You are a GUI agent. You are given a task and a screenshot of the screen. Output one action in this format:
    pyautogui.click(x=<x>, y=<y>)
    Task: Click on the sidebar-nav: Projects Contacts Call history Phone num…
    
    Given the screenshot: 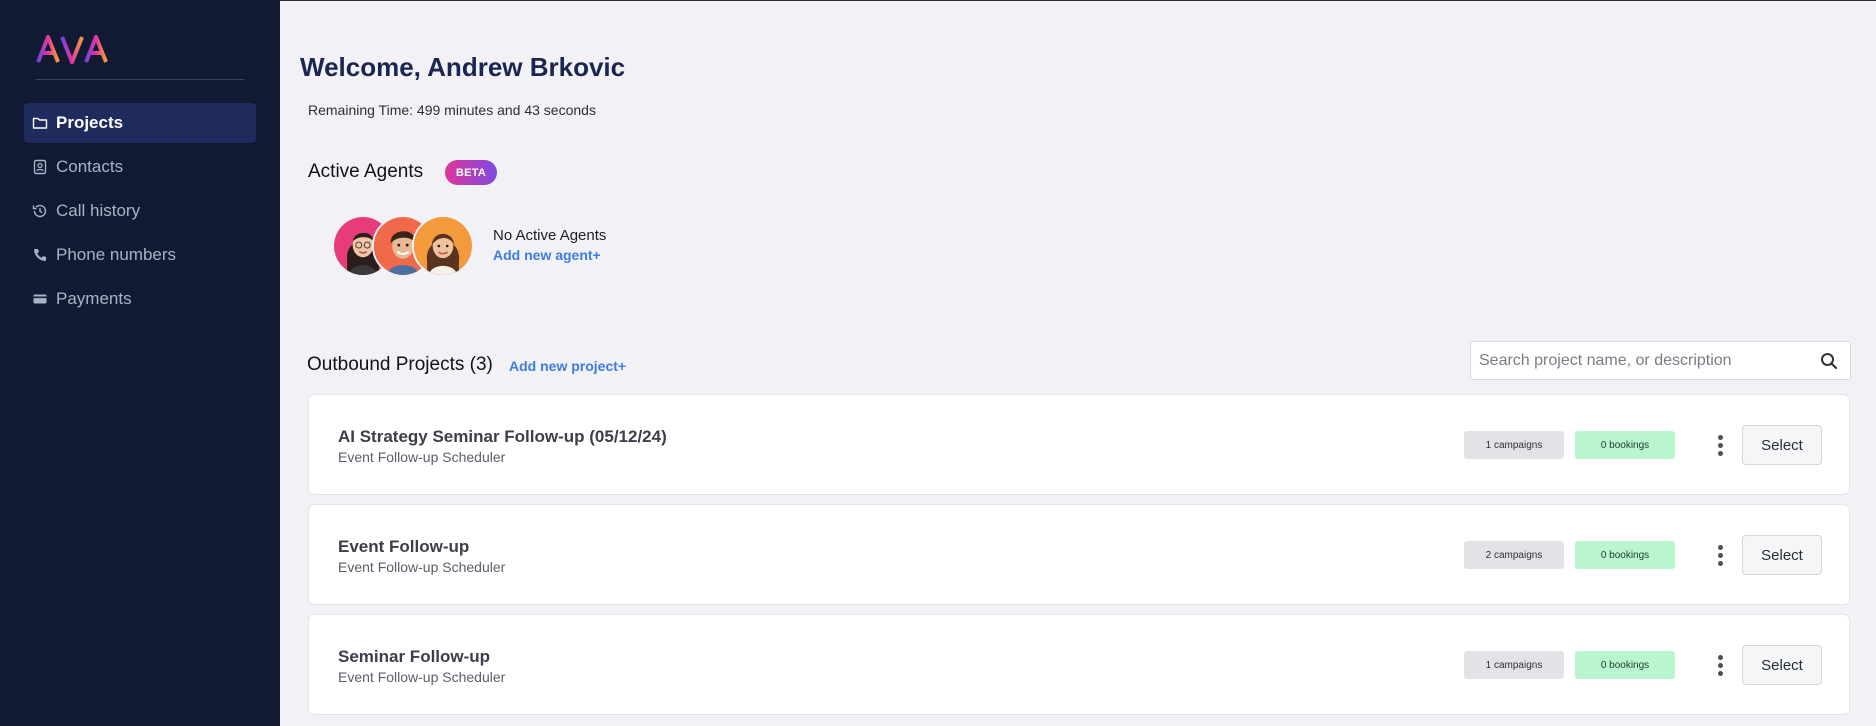 What is the action you would take?
    pyautogui.click(x=140, y=213)
    